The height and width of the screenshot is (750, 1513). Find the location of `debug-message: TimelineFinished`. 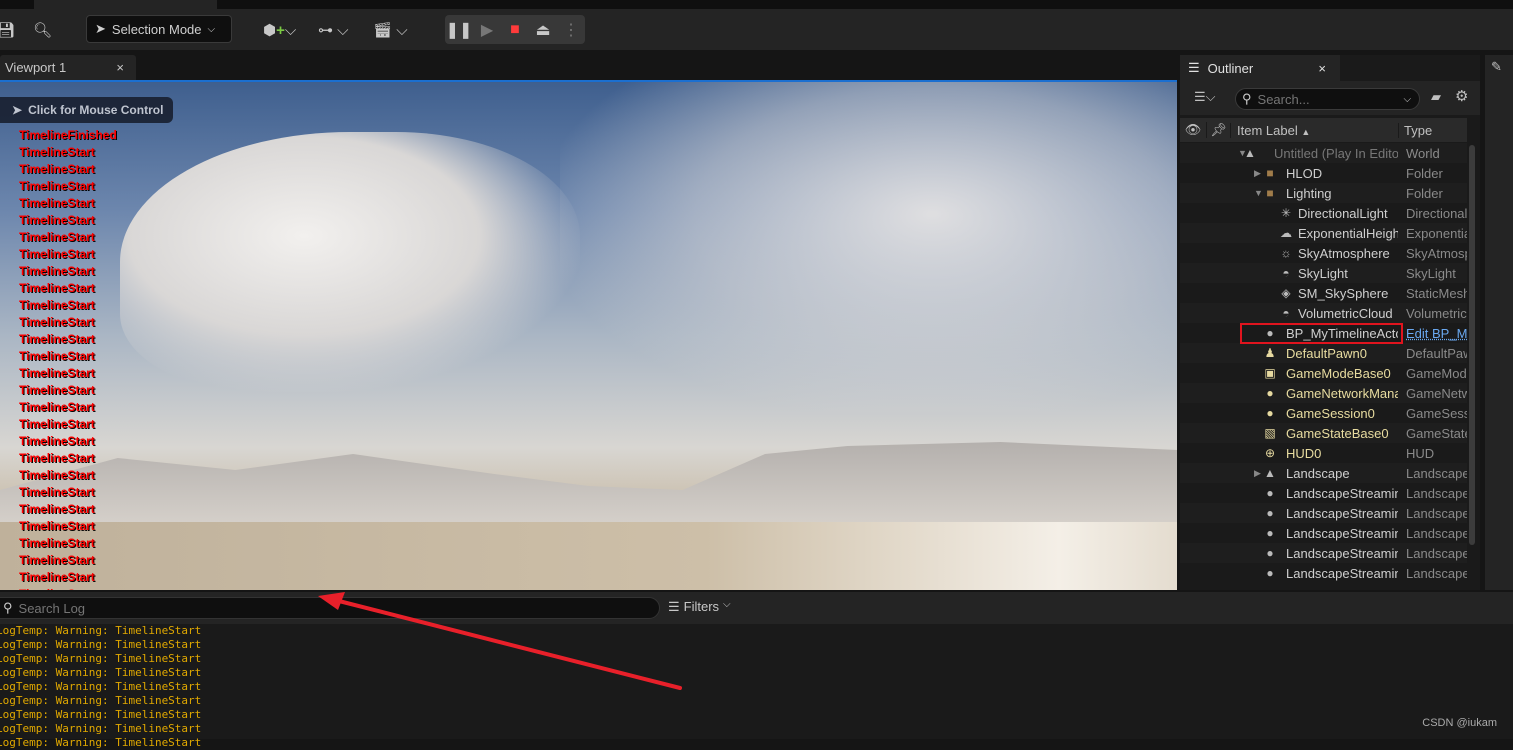

debug-message: TimelineFinished is located at coordinates (68, 135).